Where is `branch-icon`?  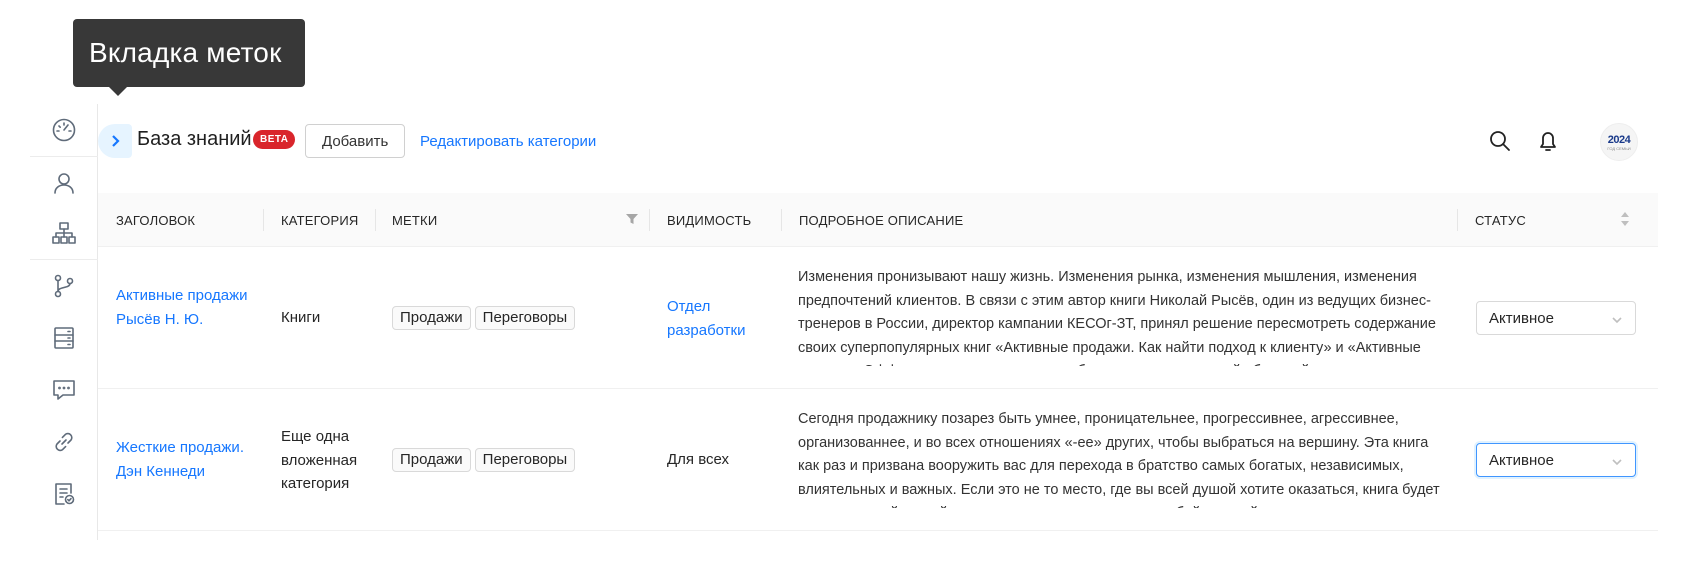 branch-icon is located at coordinates (64, 286).